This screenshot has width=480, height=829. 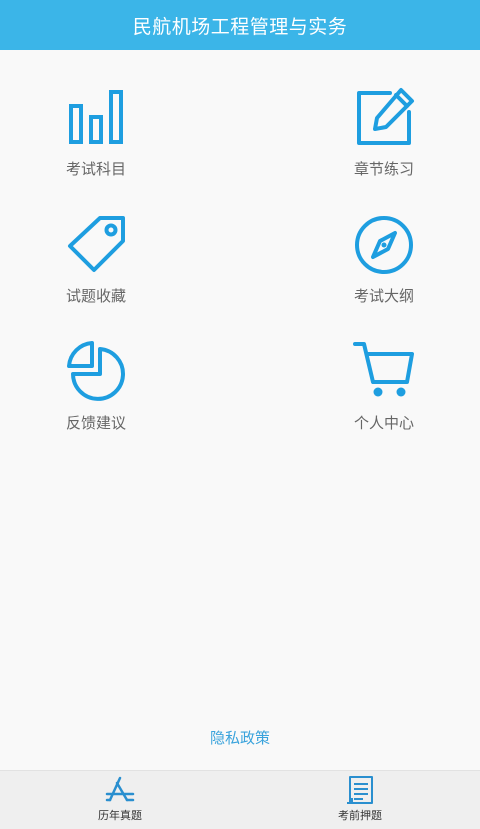 What do you see at coordinates (95, 169) in the screenshot?
I see `menu-item-label: 考试科目` at bounding box center [95, 169].